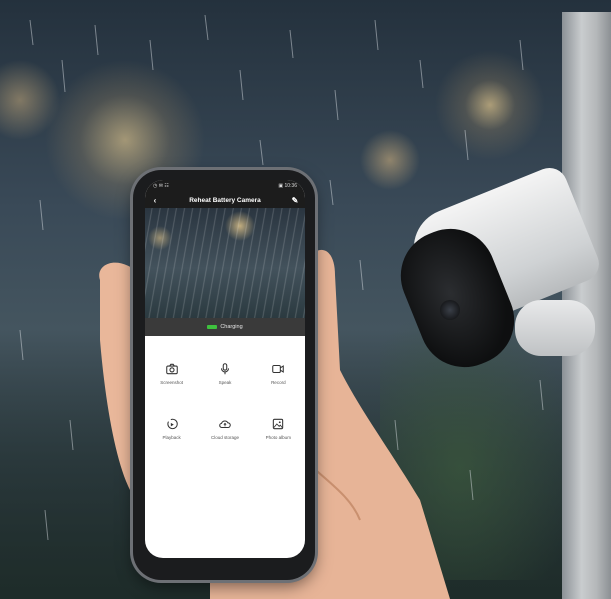 Image resolution: width=611 pixels, height=599 pixels. I want to click on video-rain, so click(225, 263).